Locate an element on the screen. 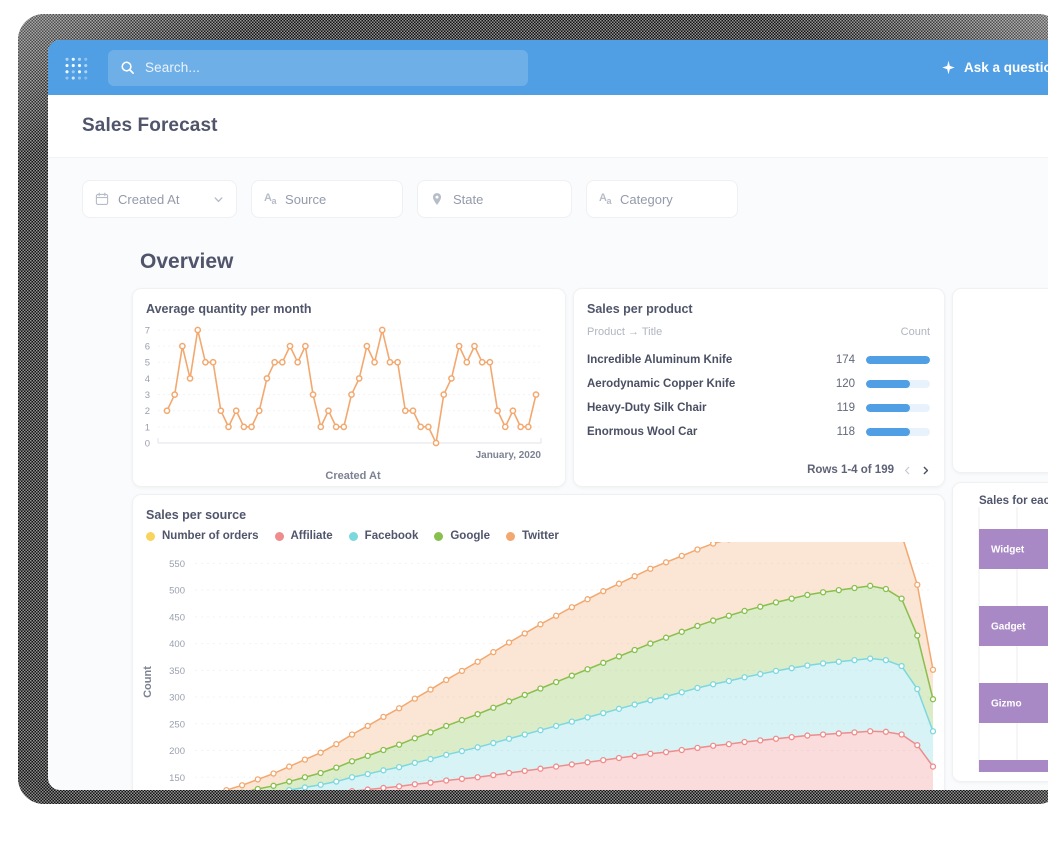 The height and width of the screenshot is (860, 1048). svg-text: 1 is located at coordinates (147, 427).